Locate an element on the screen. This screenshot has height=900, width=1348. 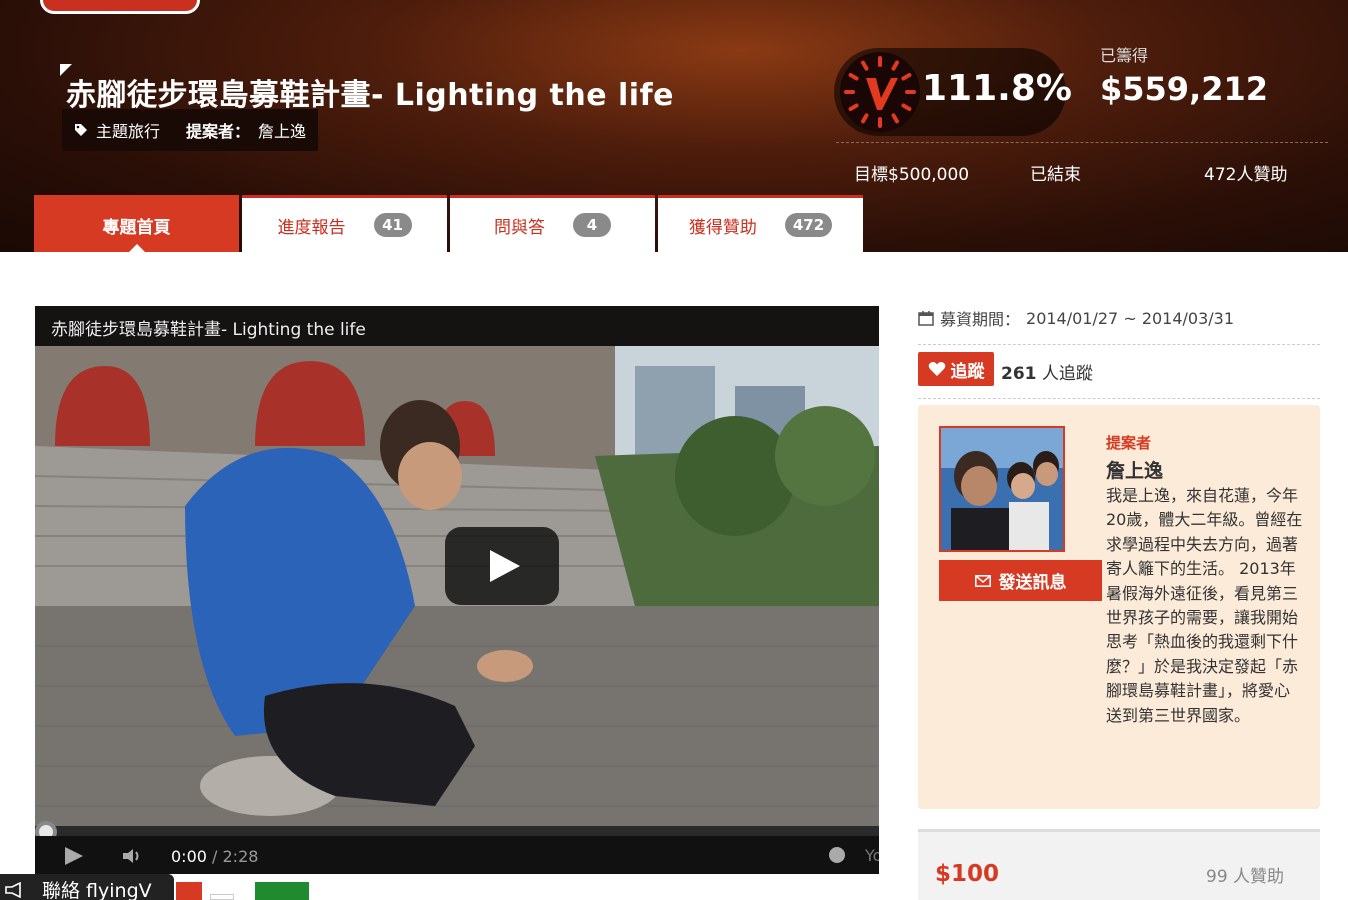
proposer-card-label: 提案者 is located at coordinates (1129, 443).